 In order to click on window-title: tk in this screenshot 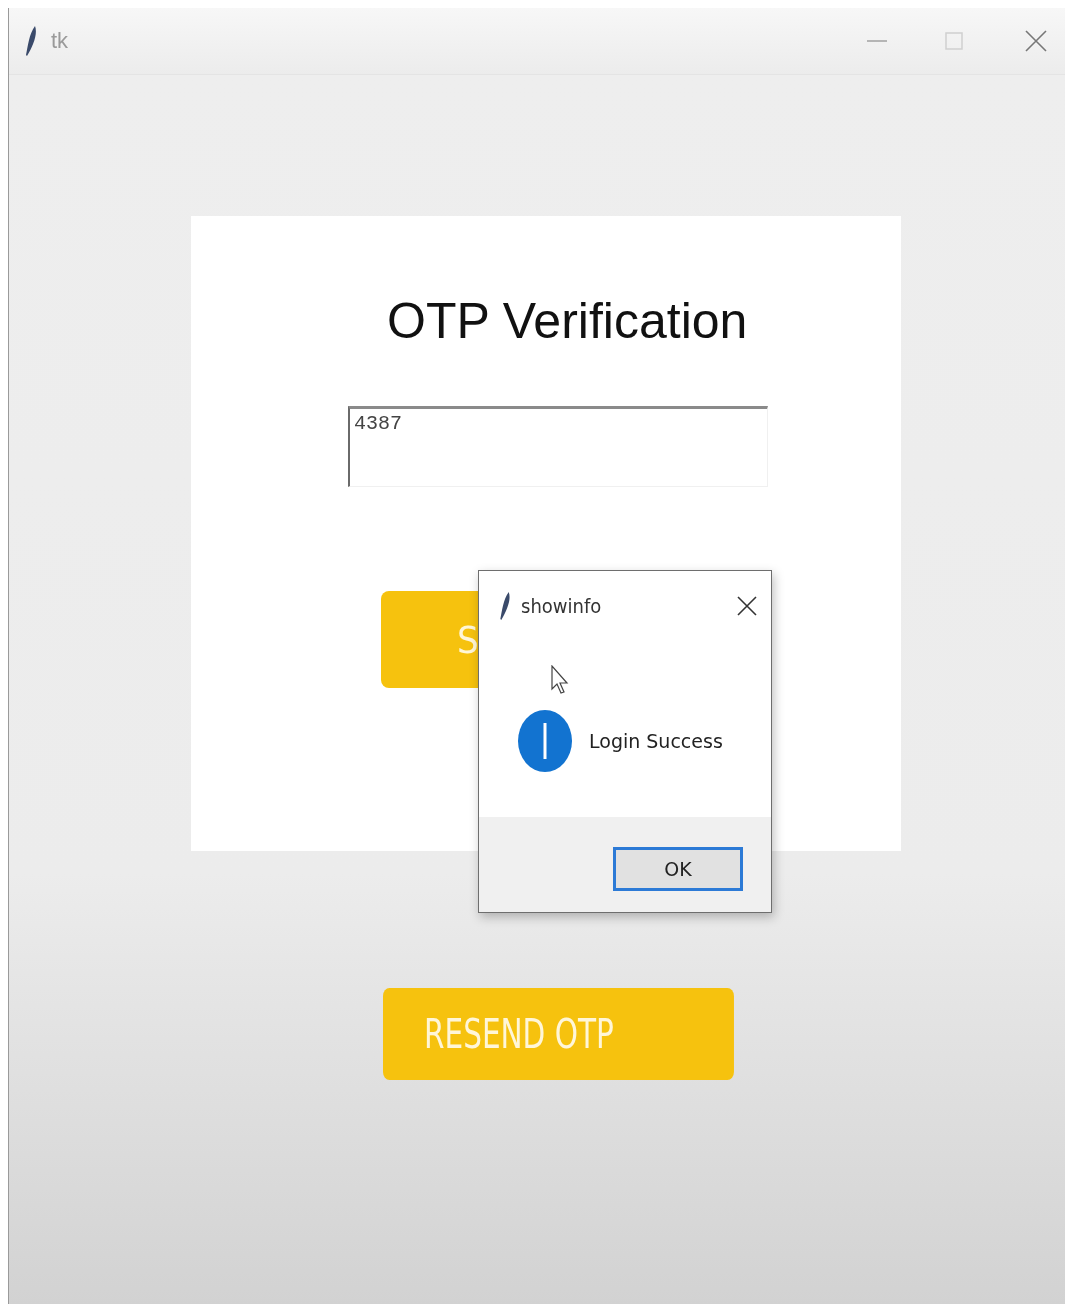, I will do `click(60, 41)`.